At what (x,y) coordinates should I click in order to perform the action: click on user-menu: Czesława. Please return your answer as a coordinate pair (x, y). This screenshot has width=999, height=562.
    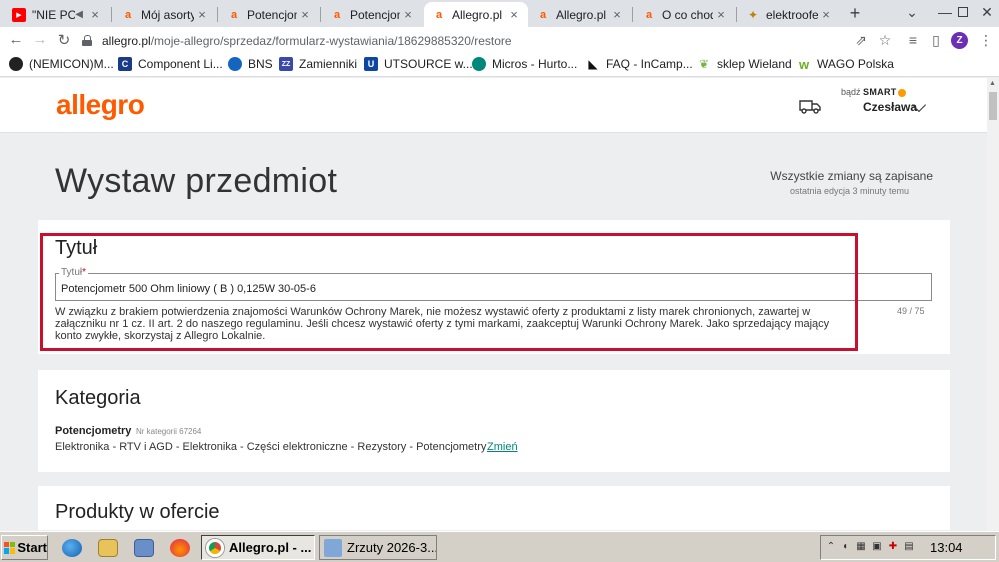
    Looking at the image, I should click on (890, 107).